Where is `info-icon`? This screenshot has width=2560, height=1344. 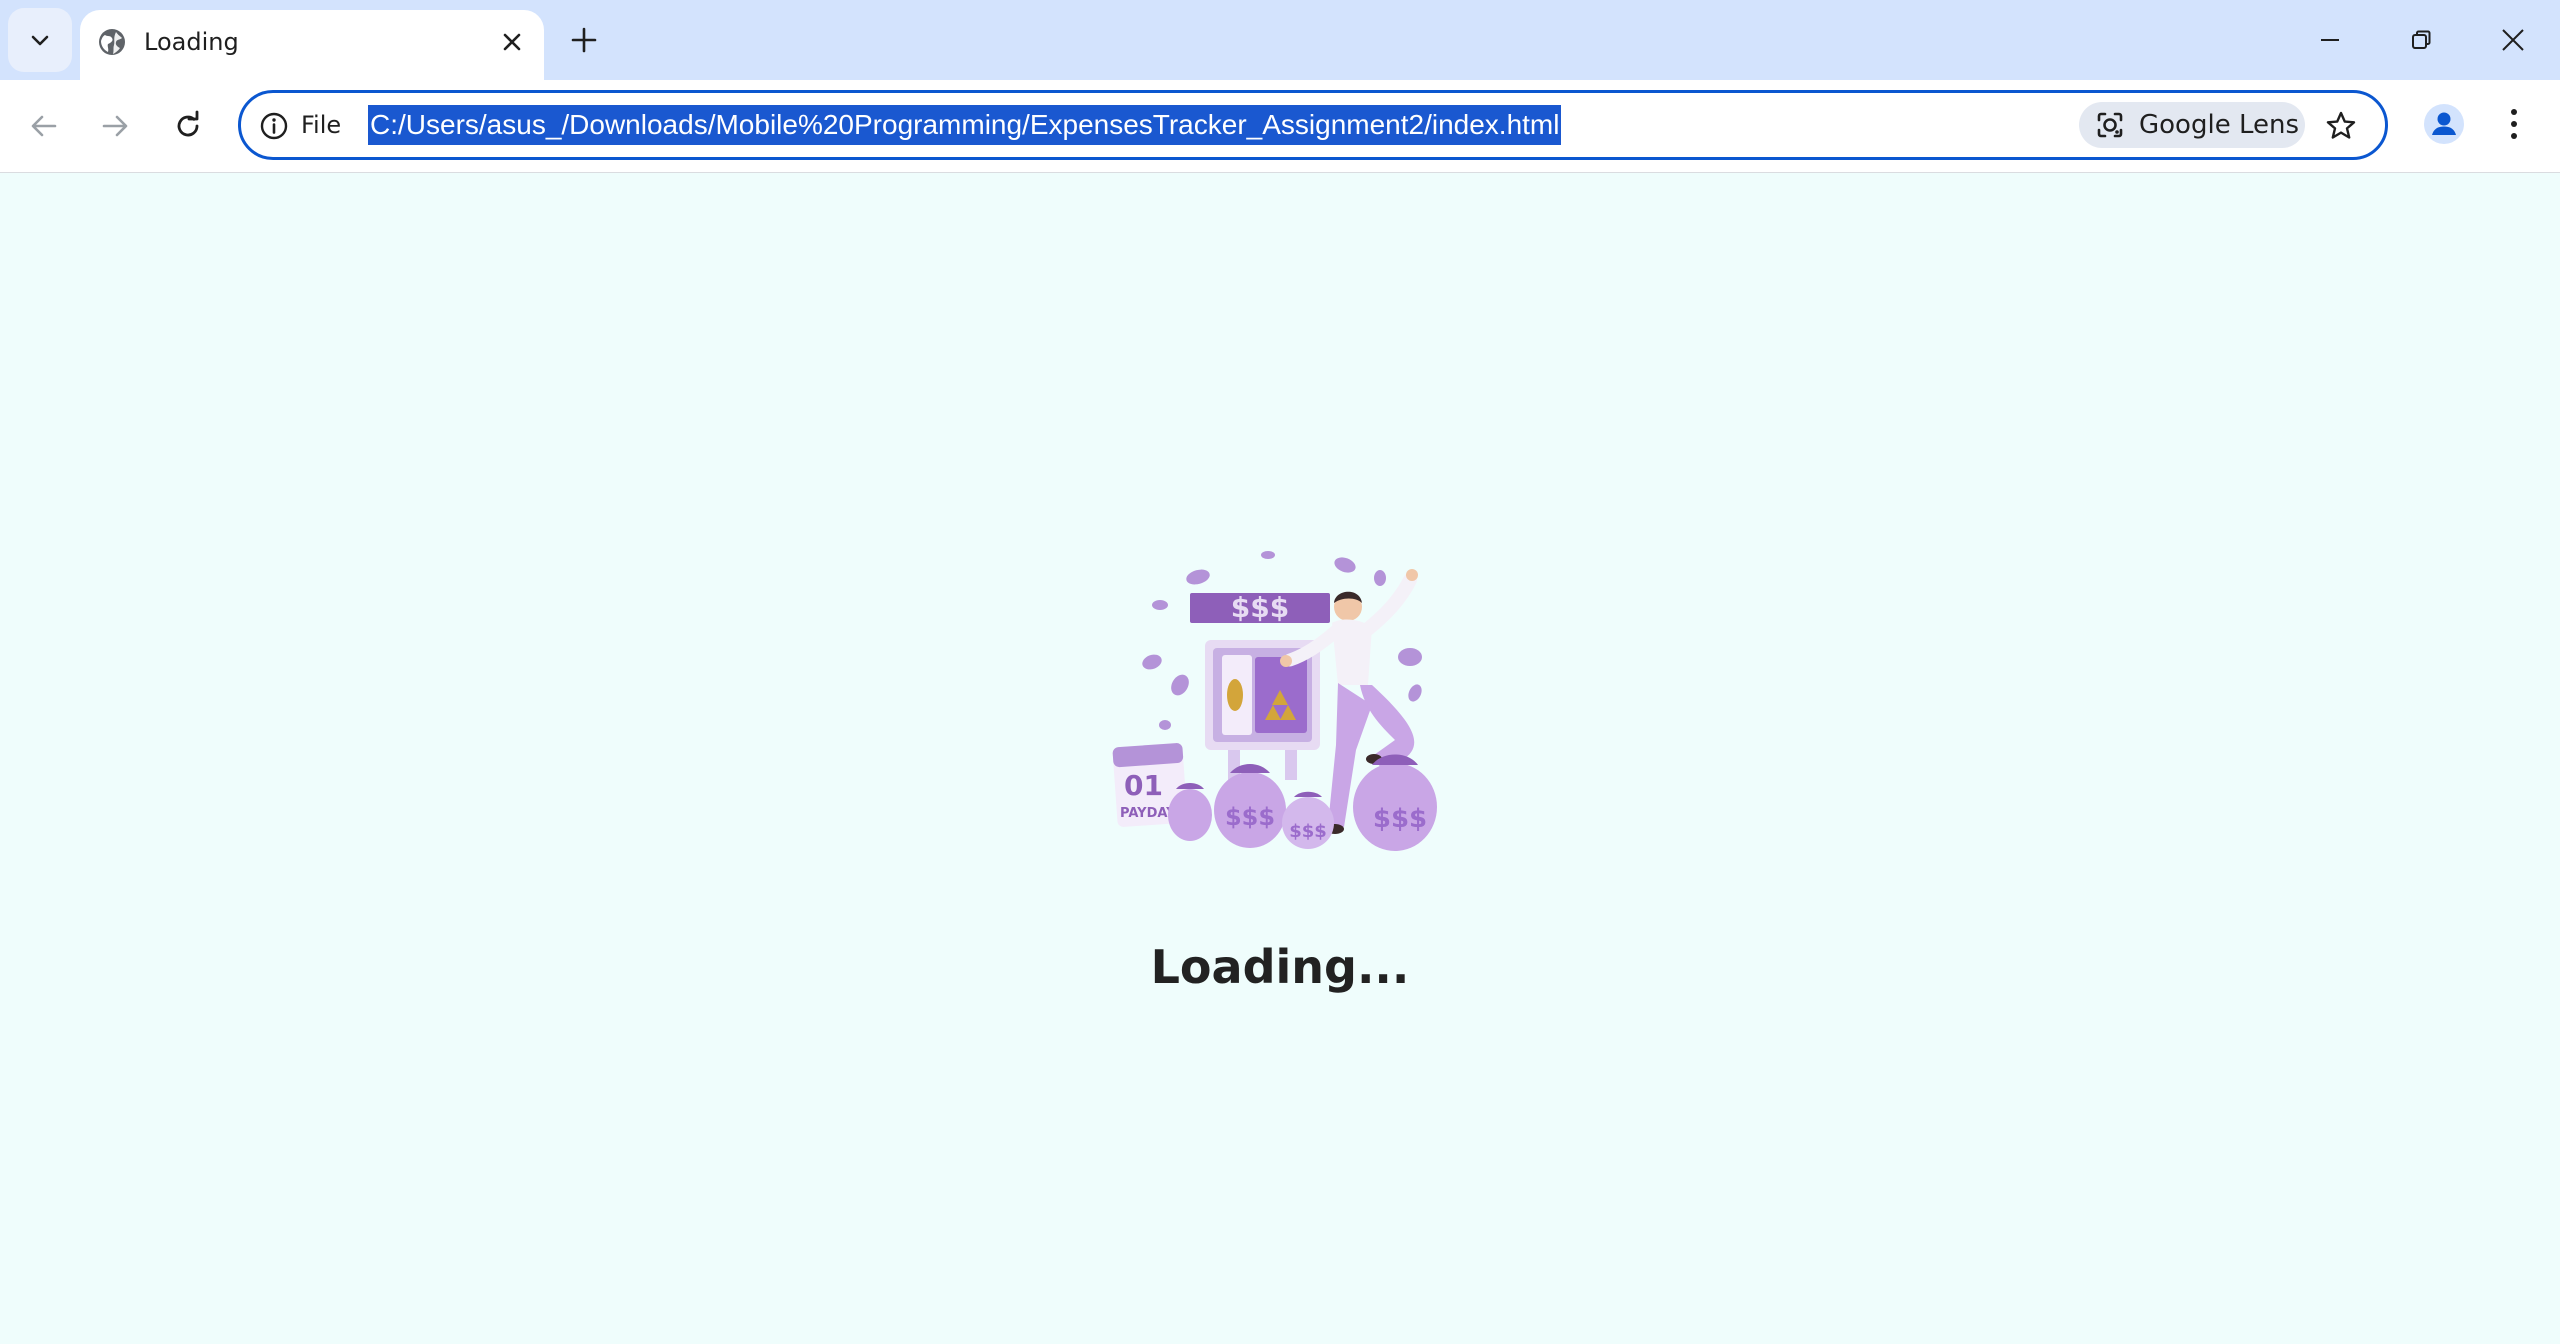
info-icon is located at coordinates (274, 126).